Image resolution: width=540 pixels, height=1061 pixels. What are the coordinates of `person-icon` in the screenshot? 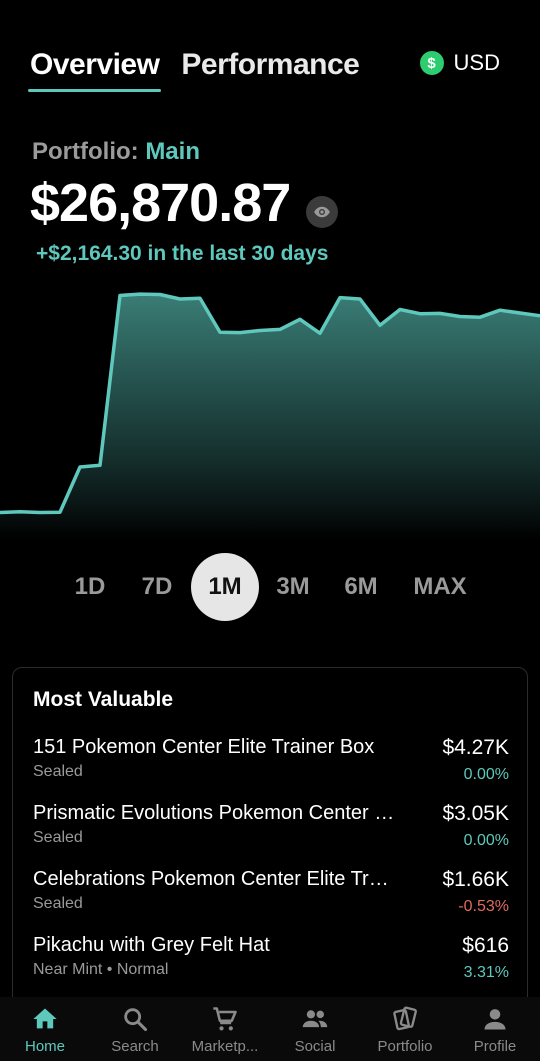 It's located at (495, 1019).